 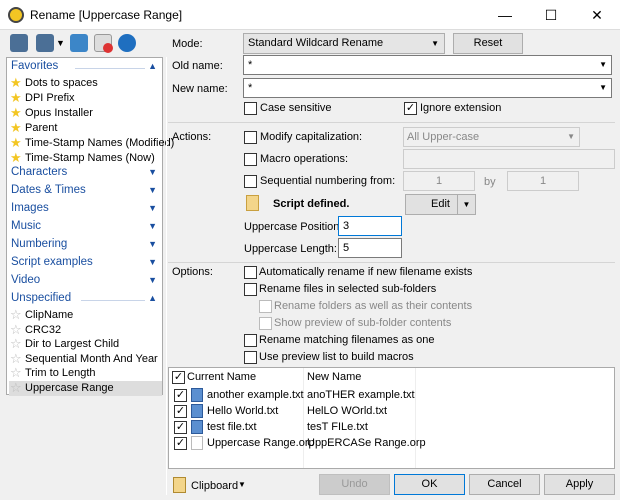 What do you see at coordinates (85, 210) in the screenshot?
I see `group-header: Images ▼` at bounding box center [85, 210].